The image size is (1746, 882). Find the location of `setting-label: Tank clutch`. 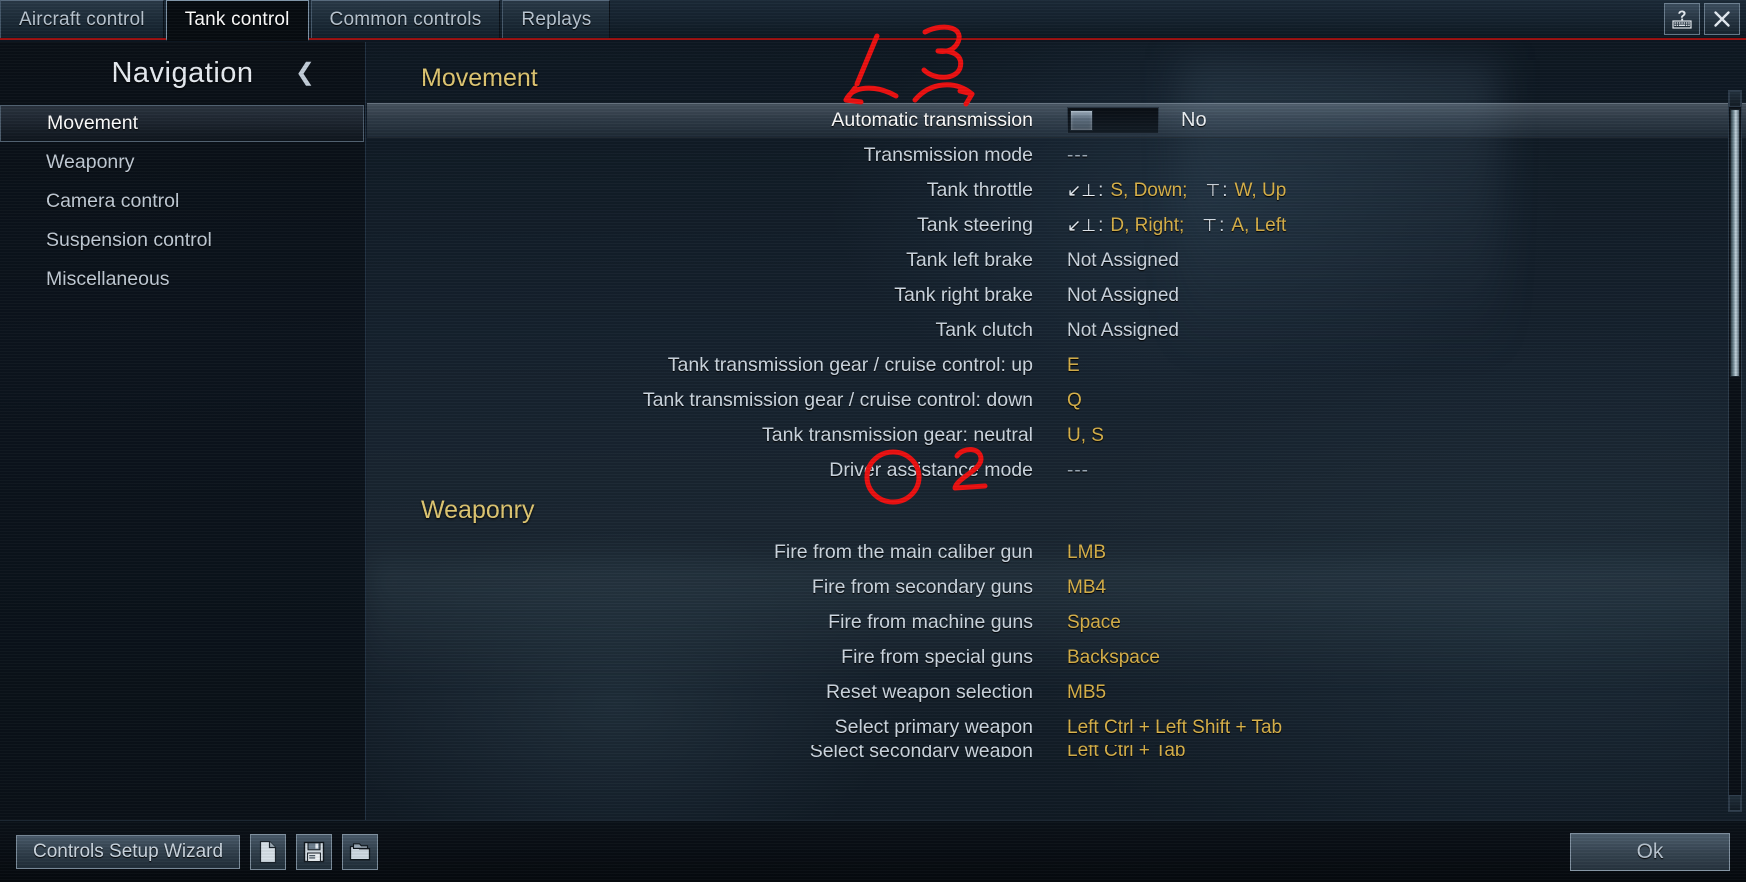

setting-label: Tank clutch is located at coordinates (984, 330).